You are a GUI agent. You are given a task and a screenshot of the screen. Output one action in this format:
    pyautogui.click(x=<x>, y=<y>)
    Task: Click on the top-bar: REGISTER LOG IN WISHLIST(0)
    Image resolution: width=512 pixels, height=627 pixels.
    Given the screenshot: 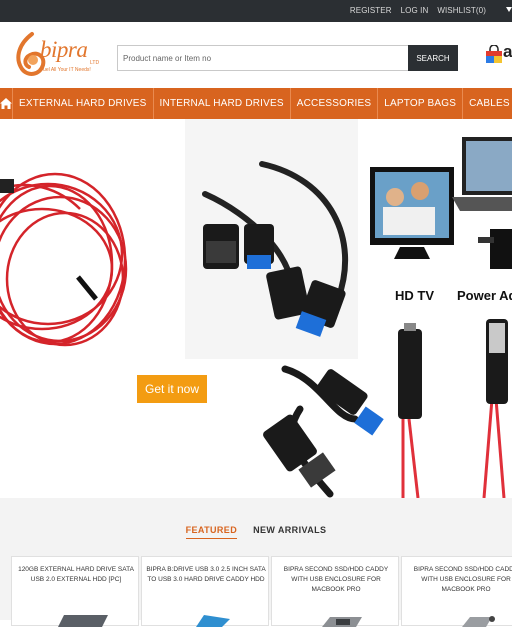 What is the action you would take?
    pyautogui.click(x=256, y=11)
    